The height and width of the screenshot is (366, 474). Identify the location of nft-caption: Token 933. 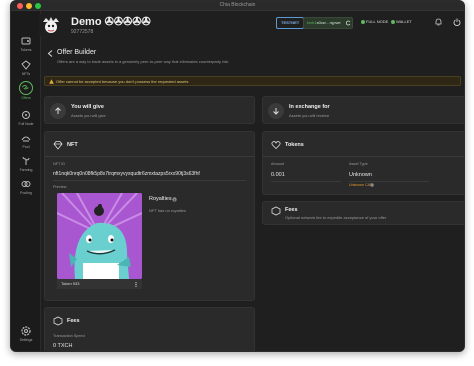
(99, 284).